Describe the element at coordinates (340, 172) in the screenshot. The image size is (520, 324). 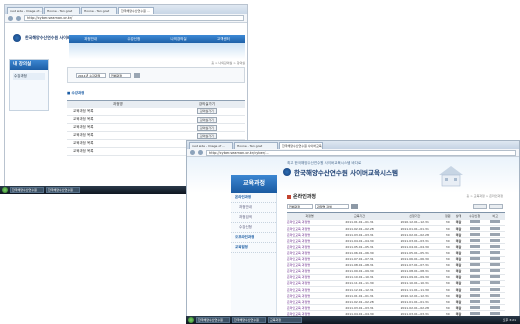
I see `header-logo: 한국해양수산연수원 사이버교육시스템` at that location.